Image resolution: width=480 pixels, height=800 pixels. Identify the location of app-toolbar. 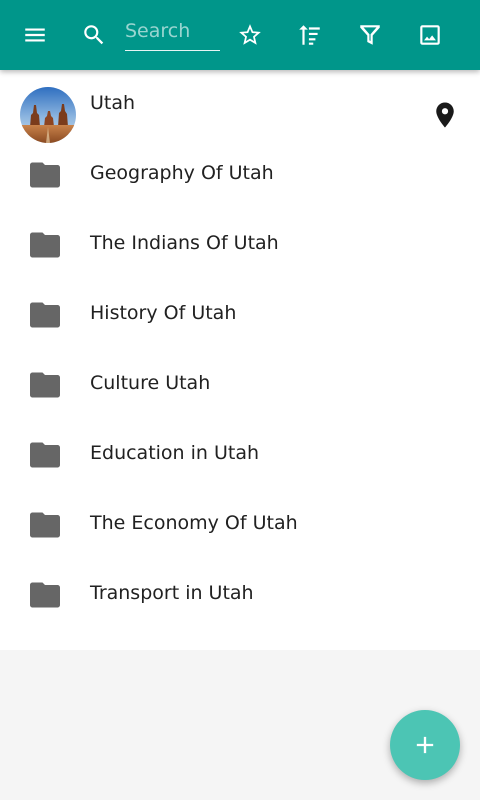
(240, 35).